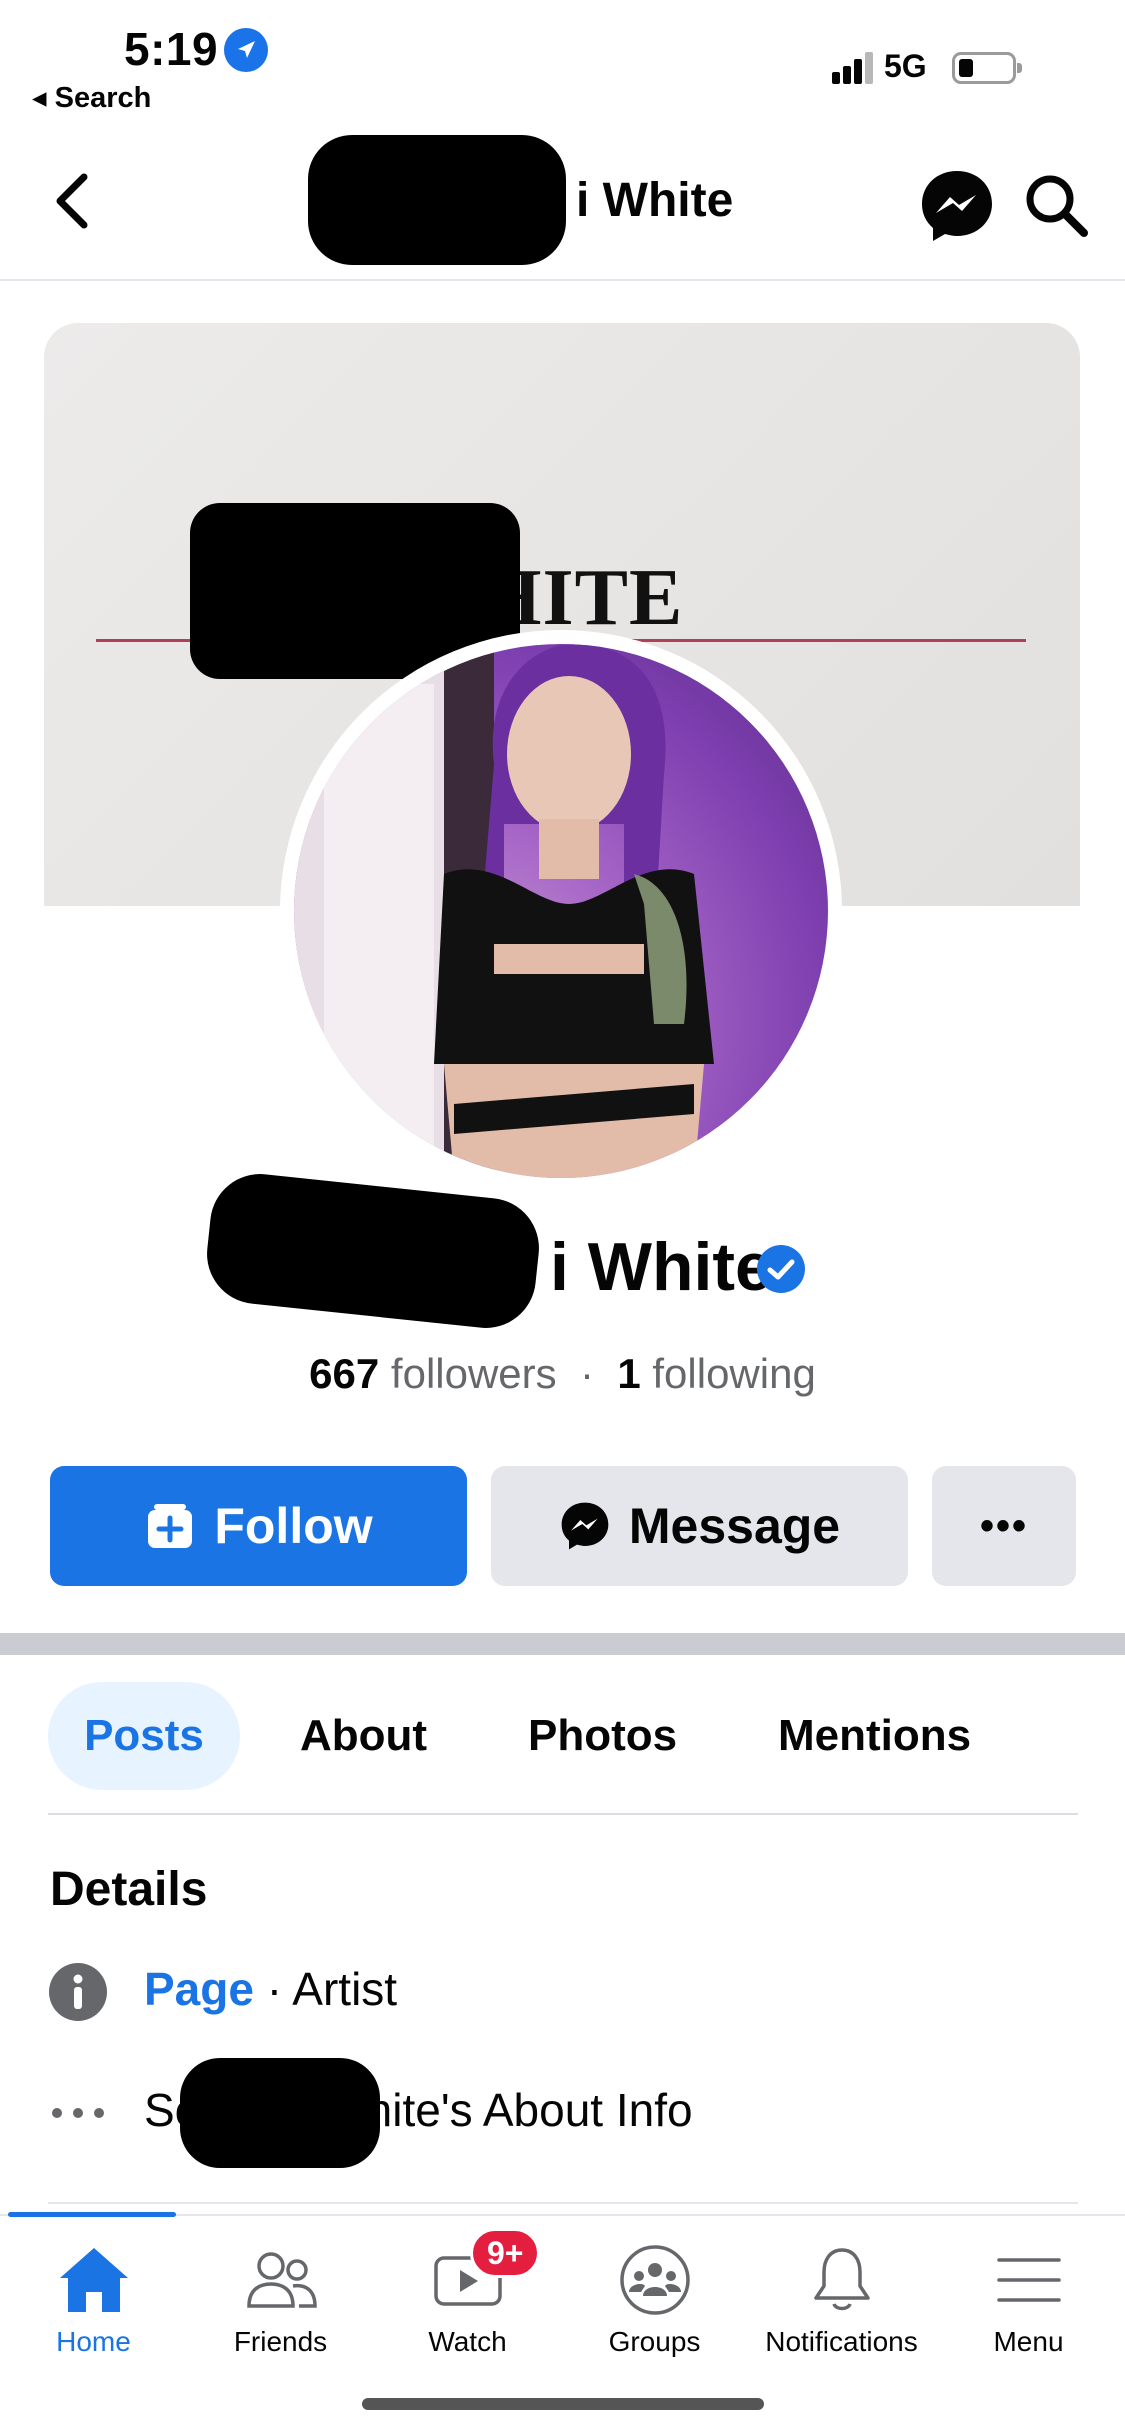 The image size is (1125, 2436). Describe the element at coordinates (841, 2341) in the screenshot. I see `nav-notifications-label: Notifications` at that location.